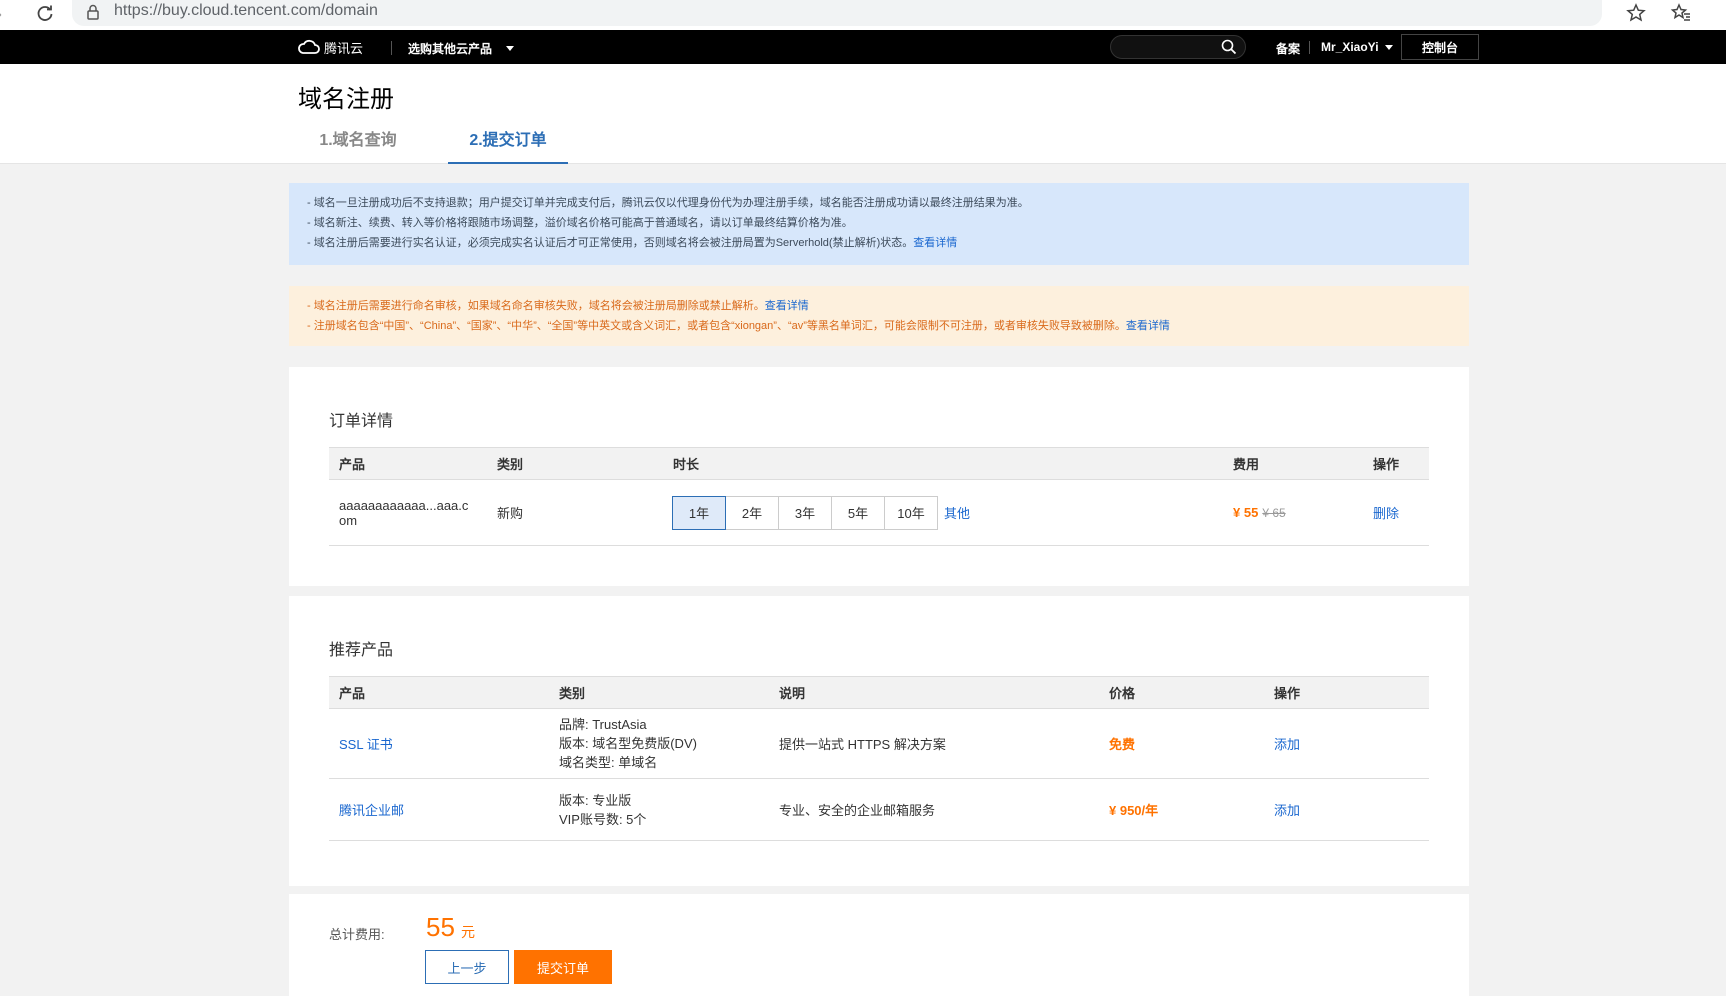 The width and height of the screenshot is (1726, 996). What do you see at coordinates (863, 47) in the screenshot?
I see `top-navbar: 腾讯云 选购其他云产品 备案 Mr_XiaoYi 控制台` at bounding box center [863, 47].